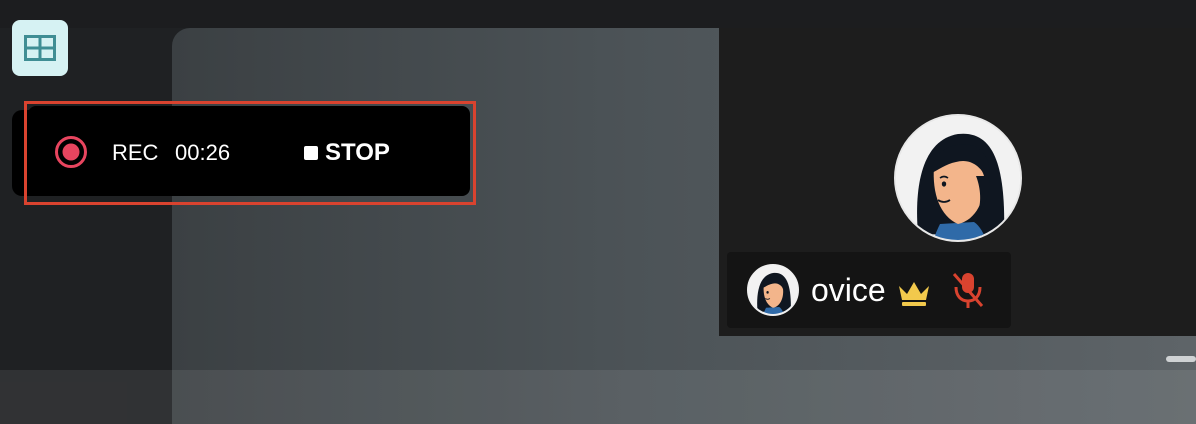  I want to click on top-bar, so click(598, 14).